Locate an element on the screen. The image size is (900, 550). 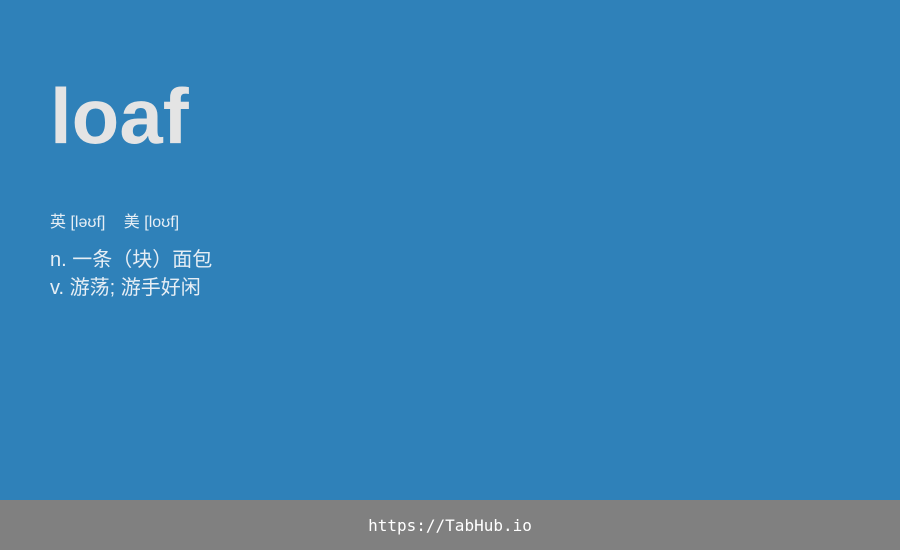
phonetic-uk: 英 [ləʊf] is located at coordinates (78, 222).